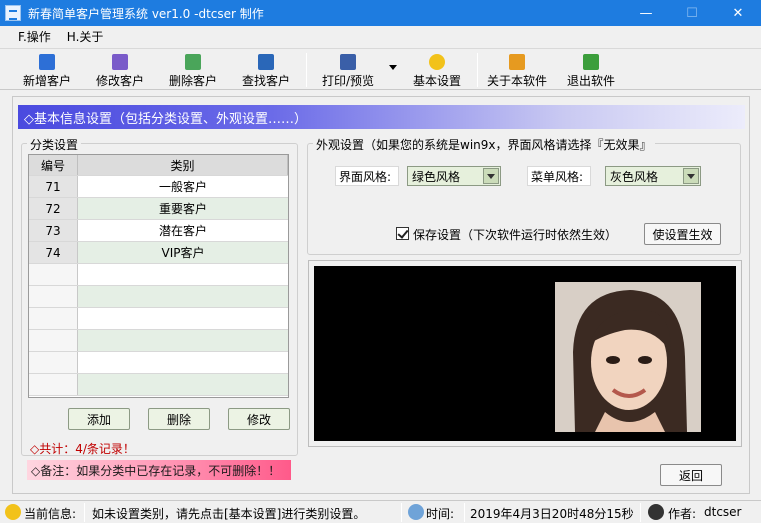 The height and width of the screenshot is (523, 761). I want to click on printer-icon, so click(348, 62).